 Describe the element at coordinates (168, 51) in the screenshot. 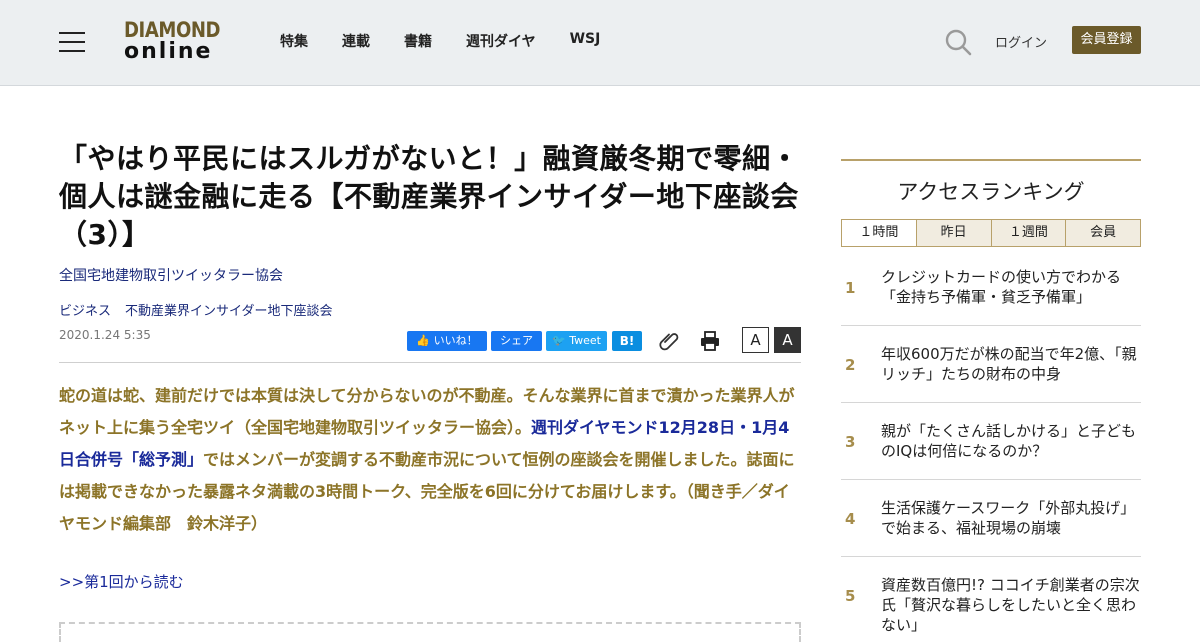

I see `logo-line2: online` at that location.